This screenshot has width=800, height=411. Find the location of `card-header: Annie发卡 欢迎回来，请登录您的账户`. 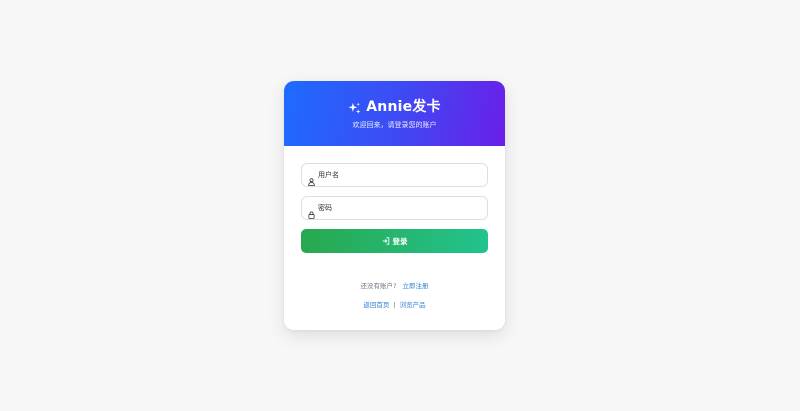

card-header: Annie发卡 欢迎回来，请登录您的账户 is located at coordinates (394, 113).